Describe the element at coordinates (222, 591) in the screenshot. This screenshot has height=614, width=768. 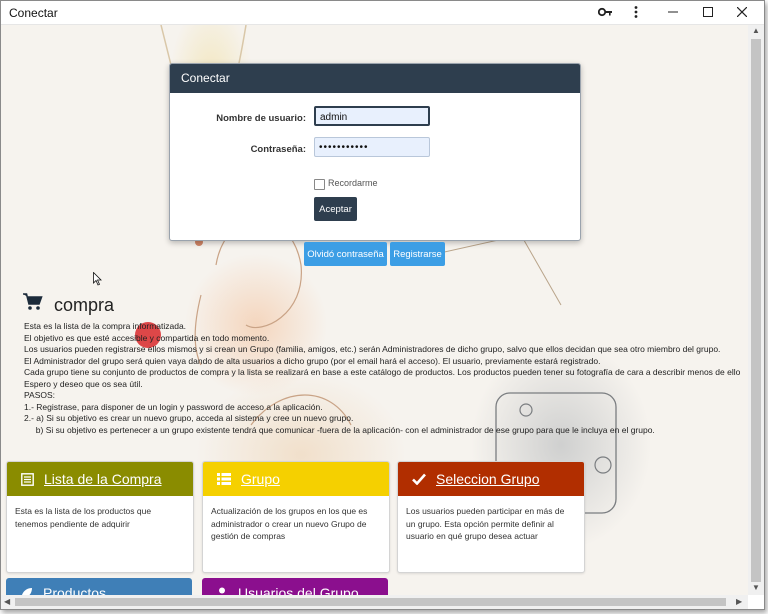
I see `user-icon` at that location.